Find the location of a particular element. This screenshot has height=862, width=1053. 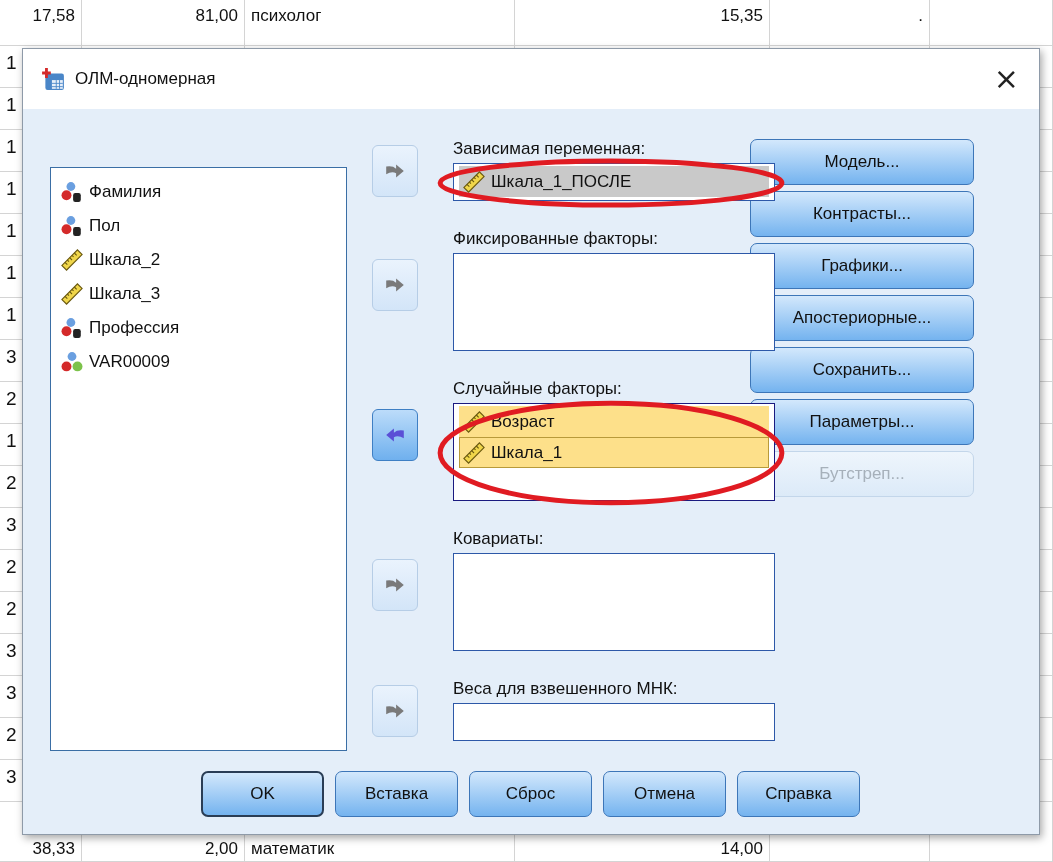

variable-item: Шкала_1_ПОСЛЕ is located at coordinates (614, 181).